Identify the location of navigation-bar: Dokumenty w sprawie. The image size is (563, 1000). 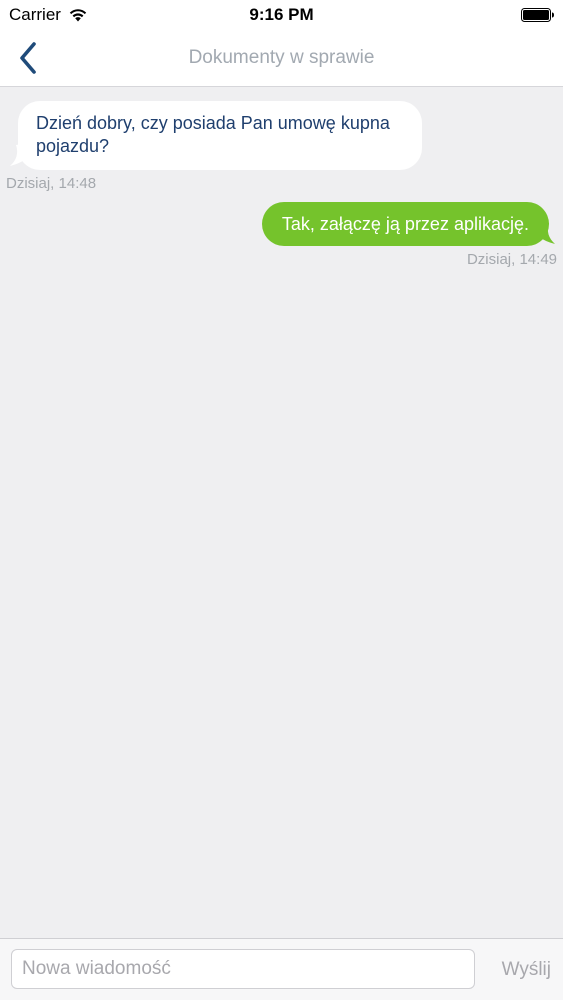
(281, 58).